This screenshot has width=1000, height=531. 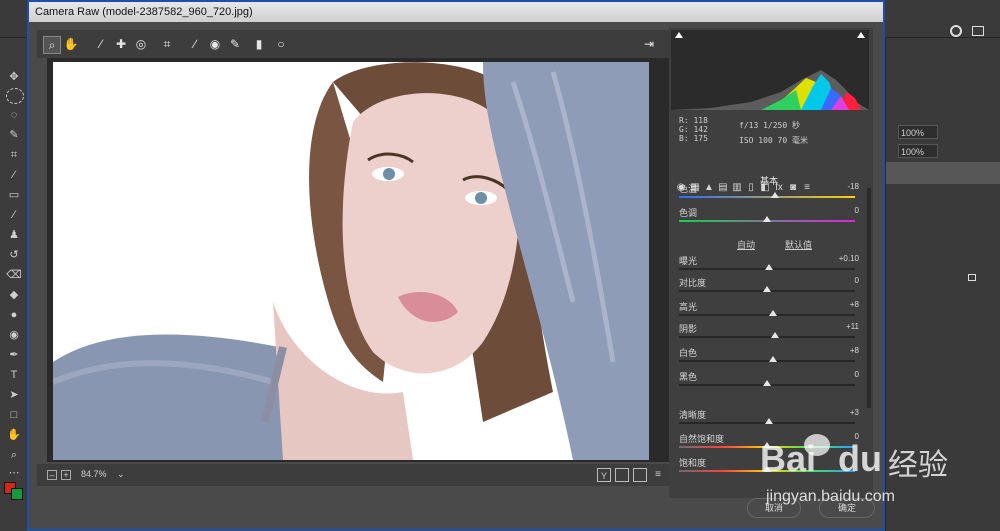 I want to click on red-eye-icon: ◉, so click(x=215, y=44).